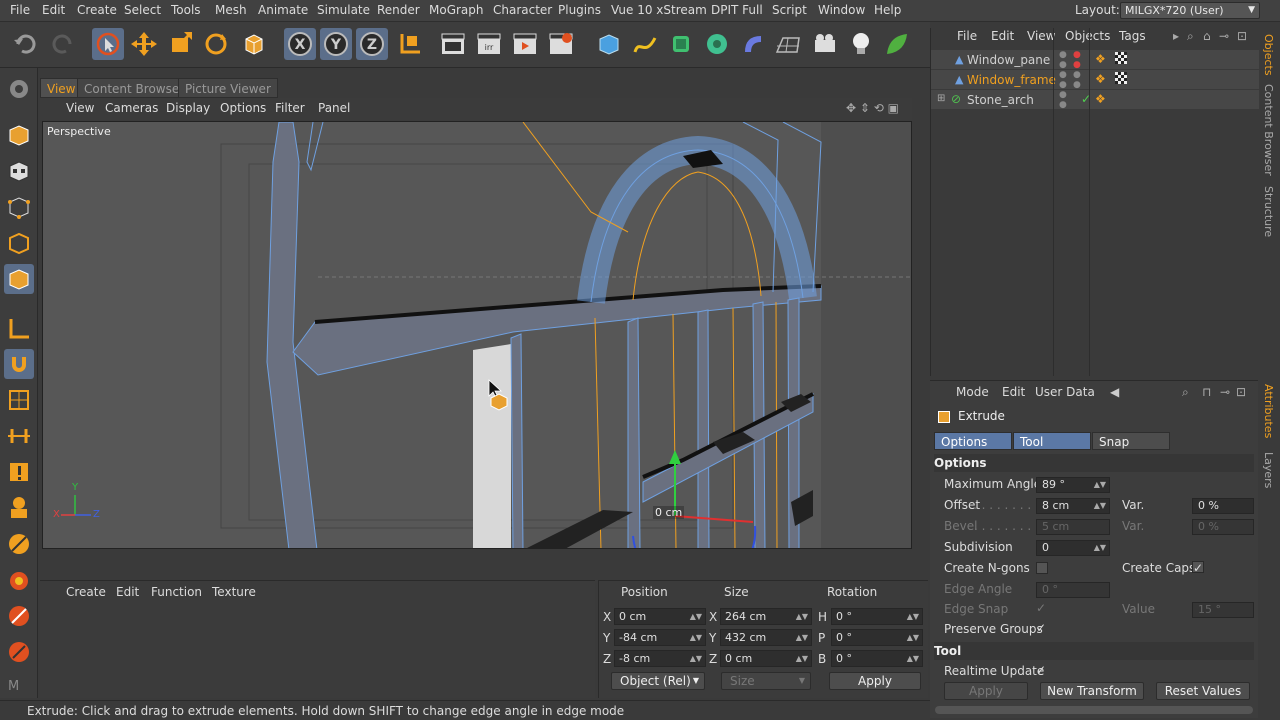 This screenshot has width=1280, height=720. What do you see at coordinates (1073, 548) in the screenshot?
I see `subdivision-field: 0 ▲▼` at bounding box center [1073, 548].